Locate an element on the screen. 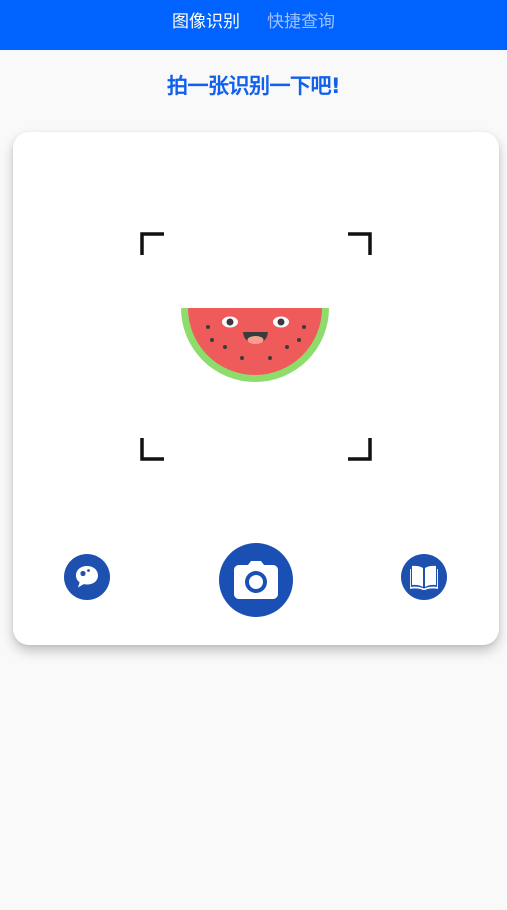 This screenshot has width=507, height=910. chat-button is located at coordinates (87, 577).